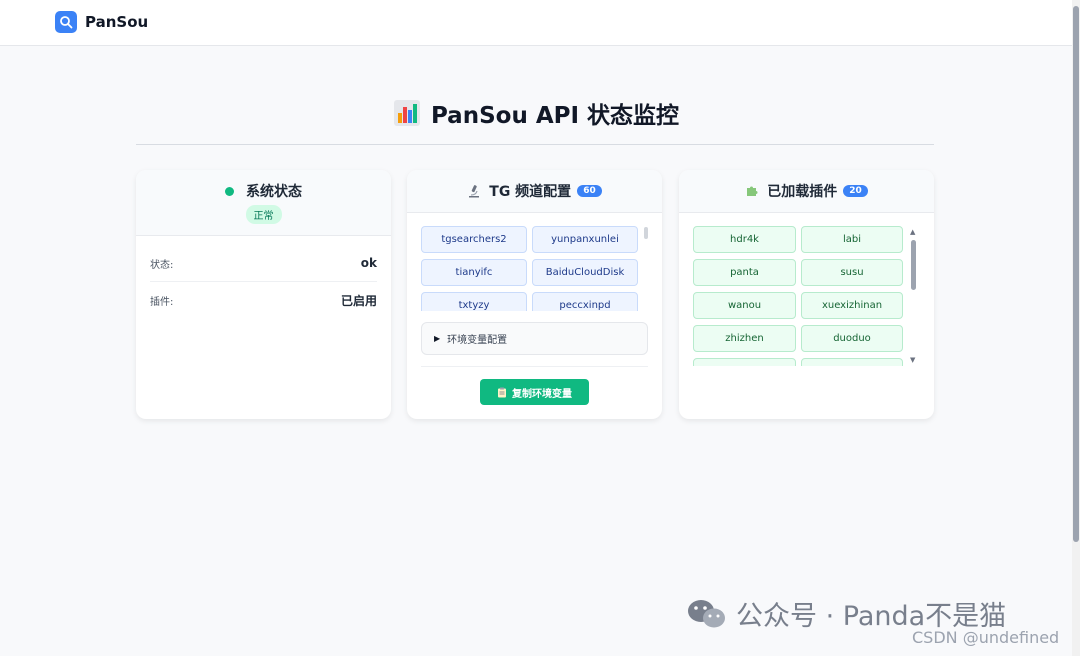 The height and width of the screenshot is (656, 1080). I want to click on card-header: 系统状态 正常, so click(263, 203).